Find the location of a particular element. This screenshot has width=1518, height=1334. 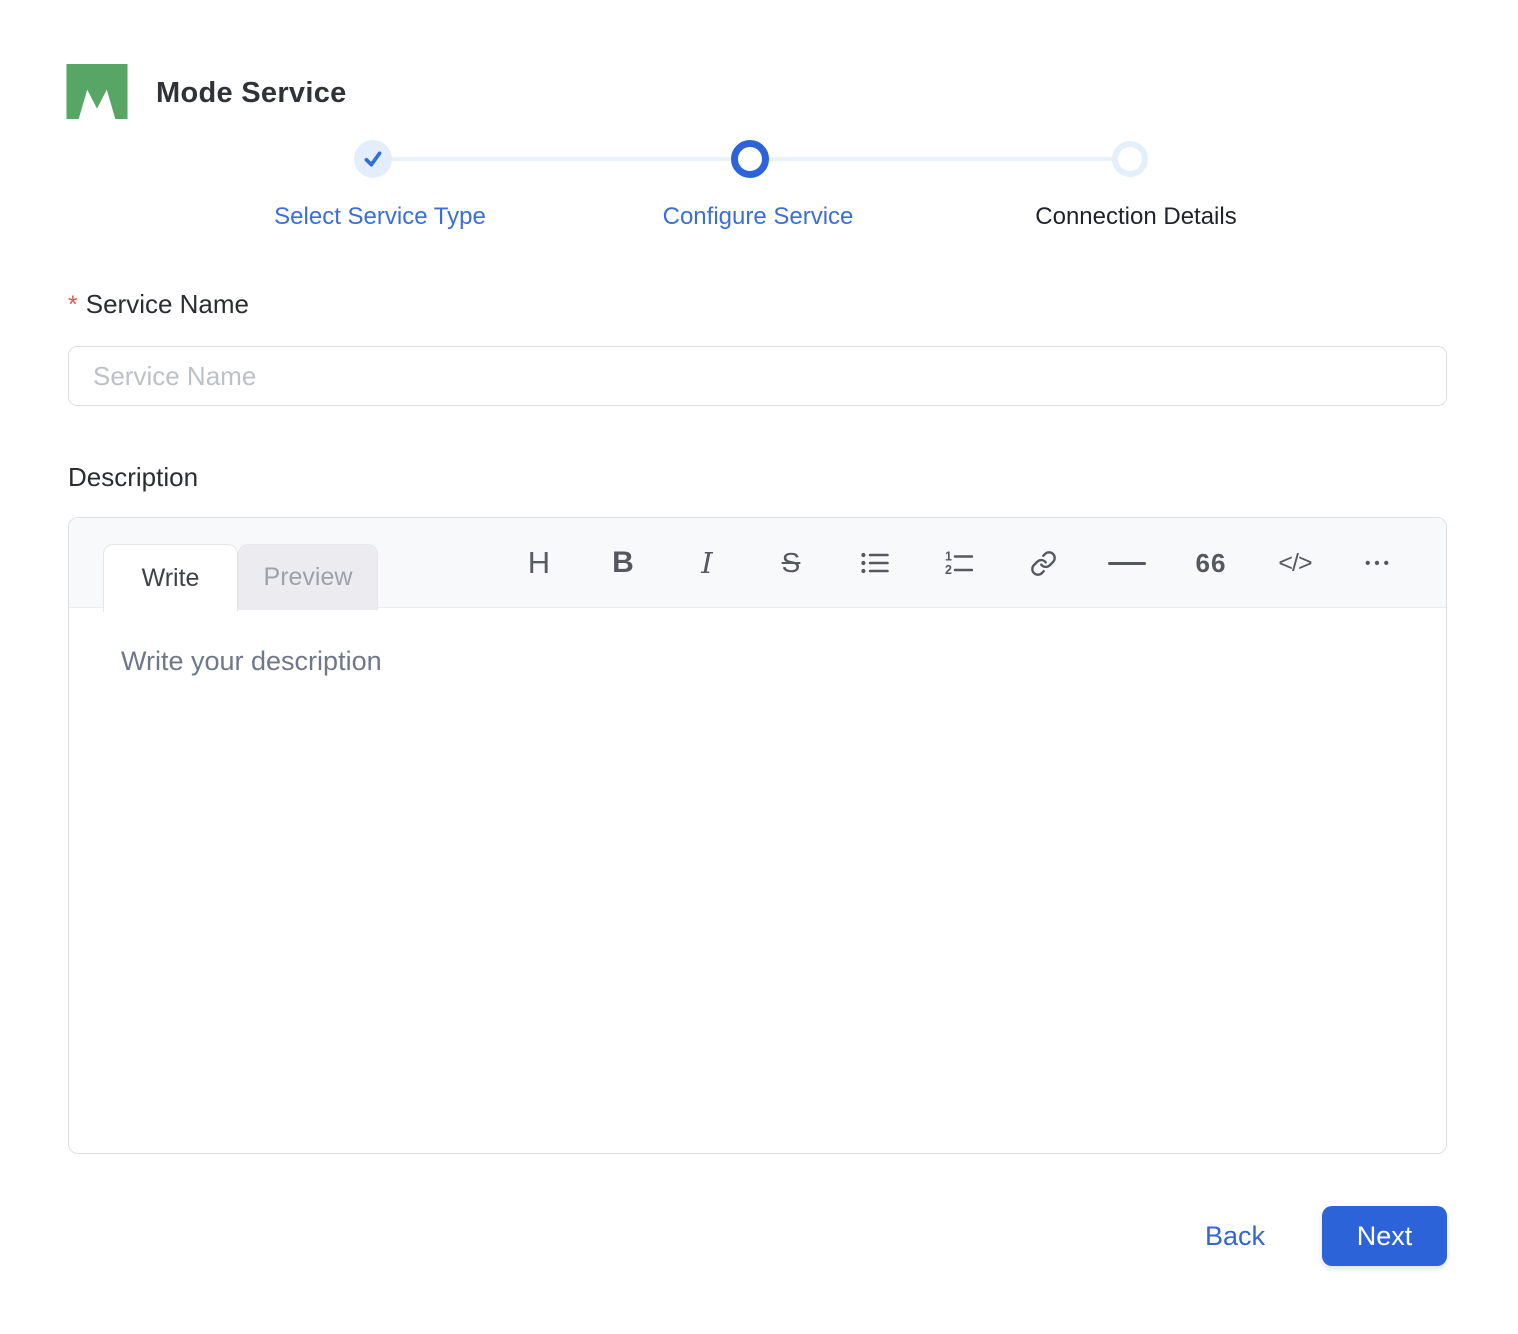

required-asterisk: * is located at coordinates (73, 305).